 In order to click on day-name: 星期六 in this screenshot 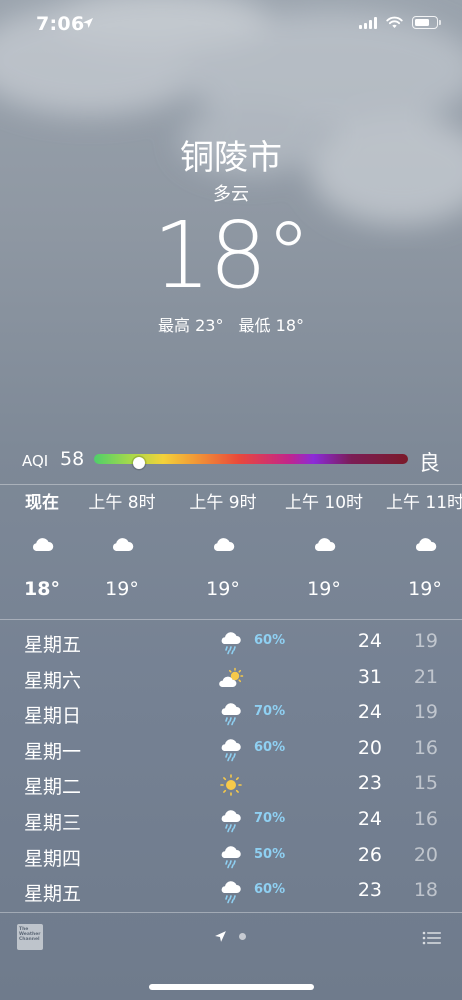, I will do `click(53, 680)`.